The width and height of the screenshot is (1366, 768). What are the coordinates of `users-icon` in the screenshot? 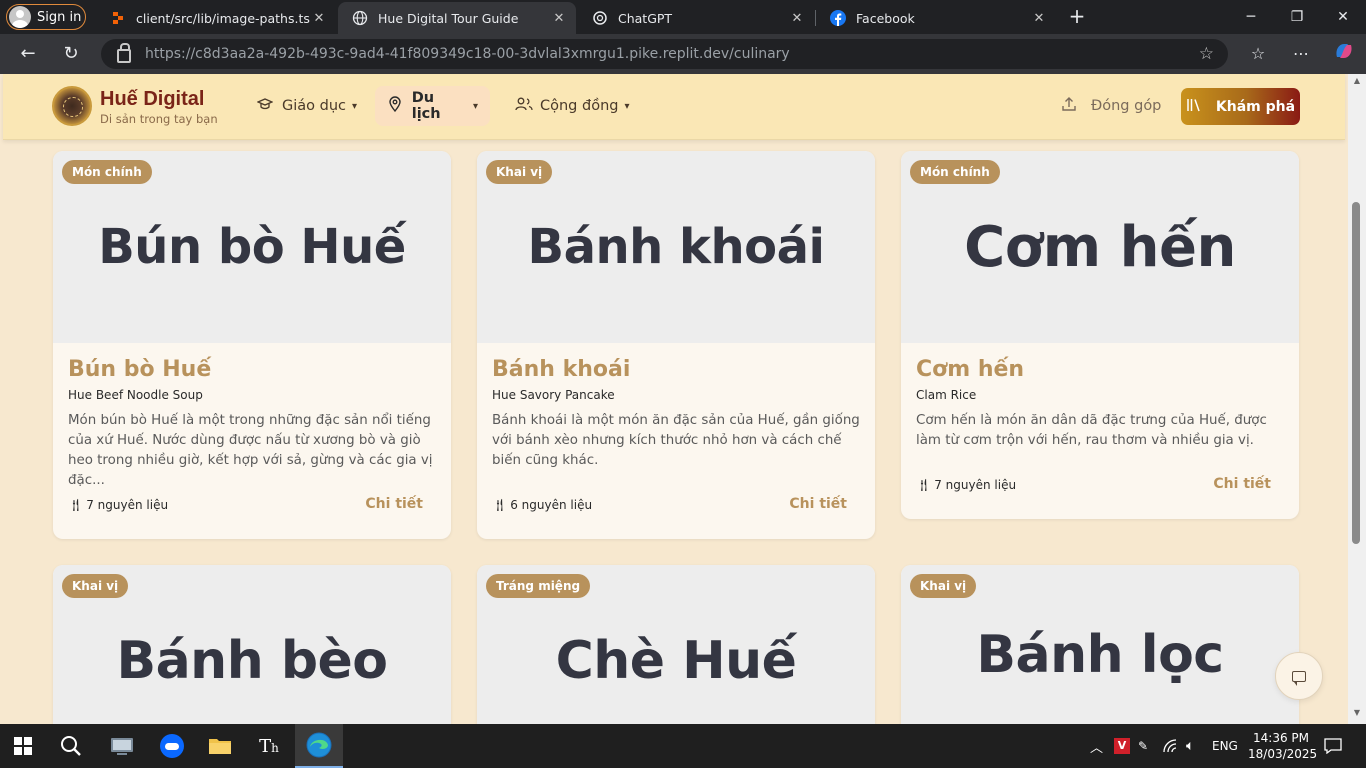 It's located at (524, 106).